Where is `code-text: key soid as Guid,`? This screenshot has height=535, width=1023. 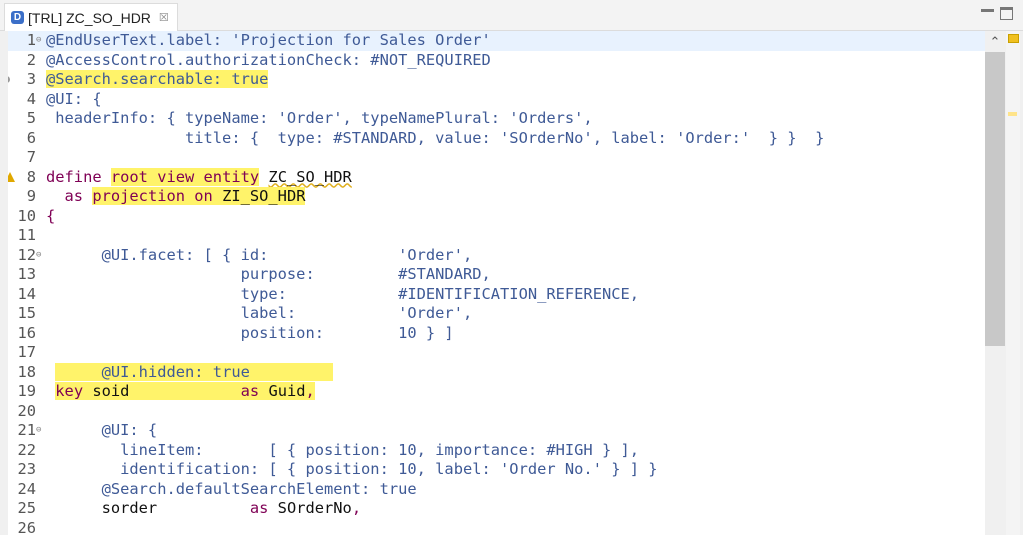
code-text: key soid as Guid, is located at coordinates (180, 392).